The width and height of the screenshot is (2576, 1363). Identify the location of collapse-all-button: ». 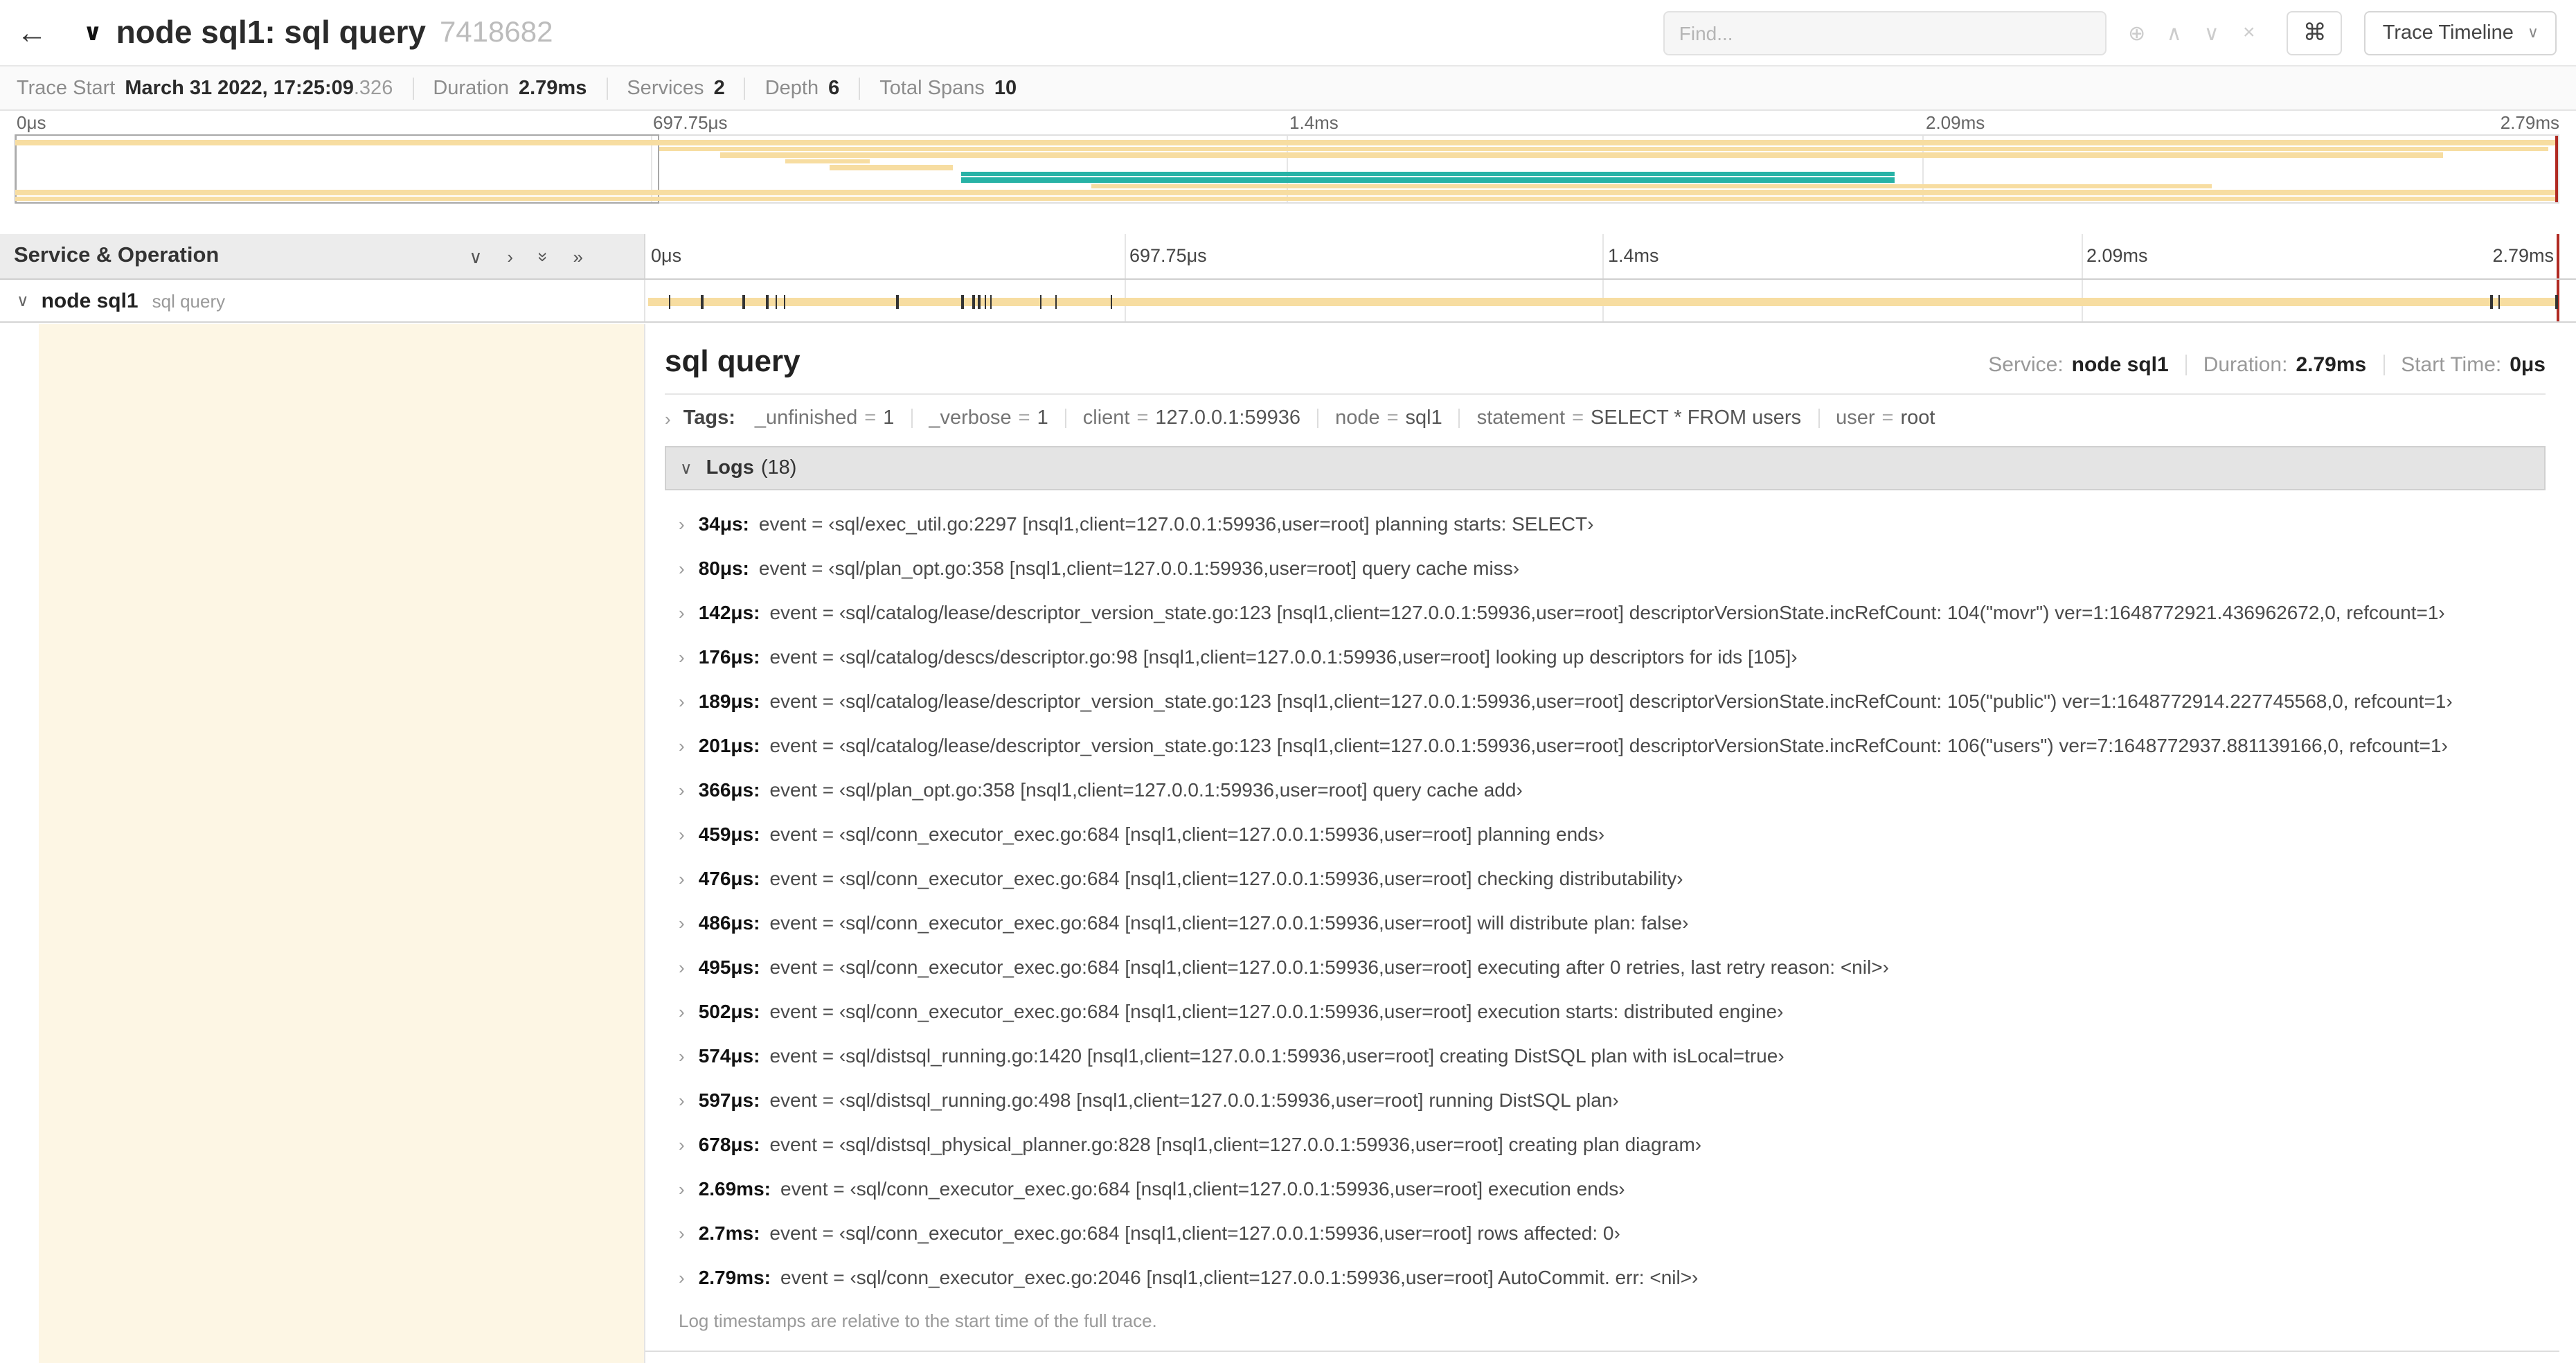
(543, 256).